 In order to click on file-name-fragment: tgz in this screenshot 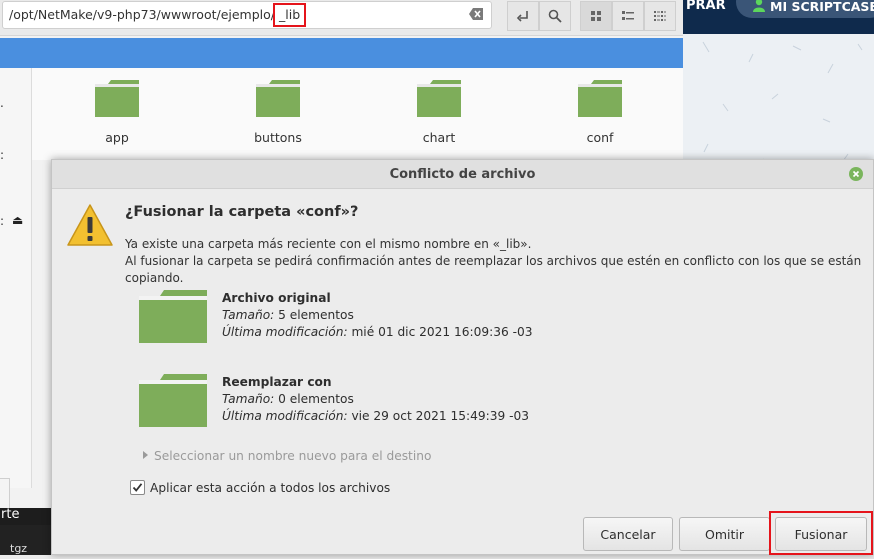, I will do `click(19, 548)`.